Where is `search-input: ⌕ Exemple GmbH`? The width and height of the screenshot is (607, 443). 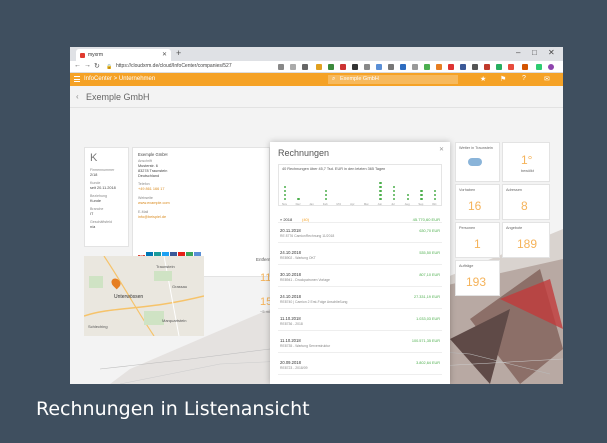
search-input: ⌕ Exemple GmbH is located at coordinates (393, 79).